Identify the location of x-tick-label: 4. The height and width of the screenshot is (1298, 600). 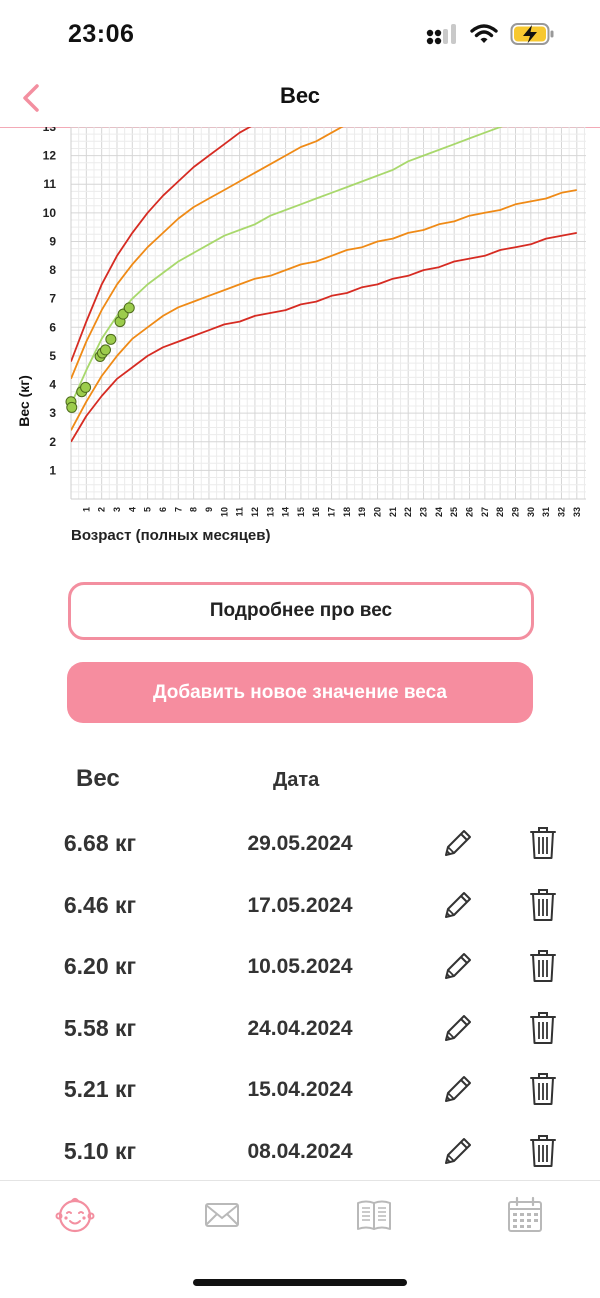
(132, 509).